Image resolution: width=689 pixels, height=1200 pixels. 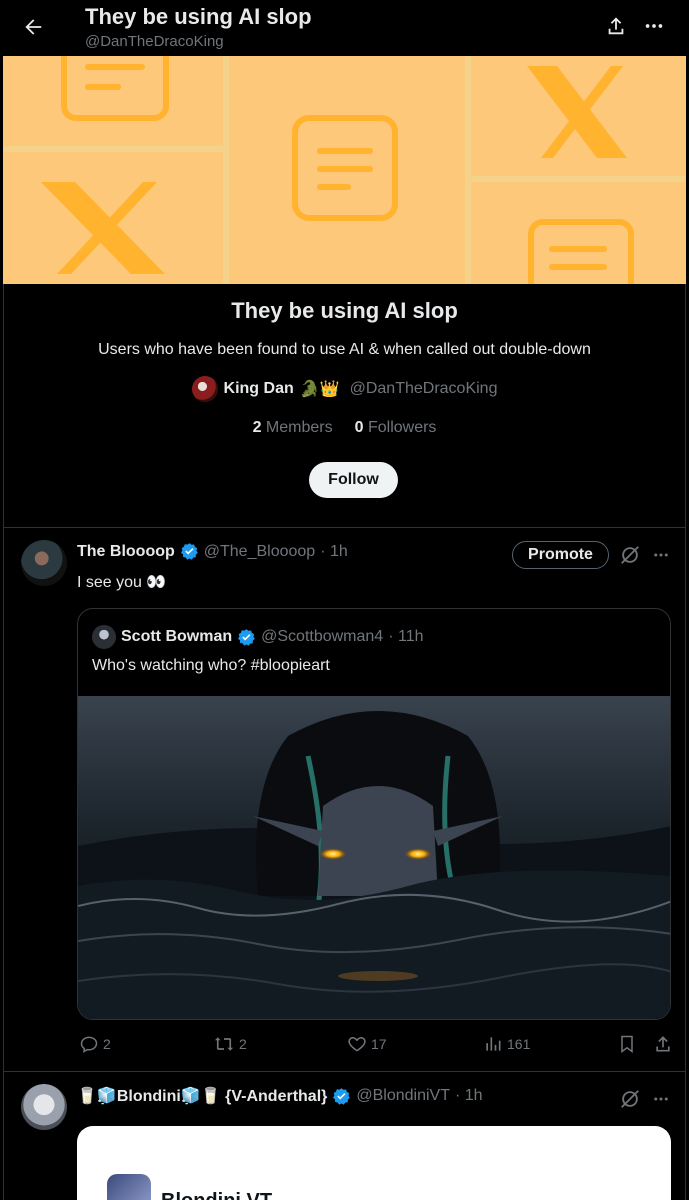 I want to click on quoted-author-name: Scott Bowman, so click(x=176, y=637).